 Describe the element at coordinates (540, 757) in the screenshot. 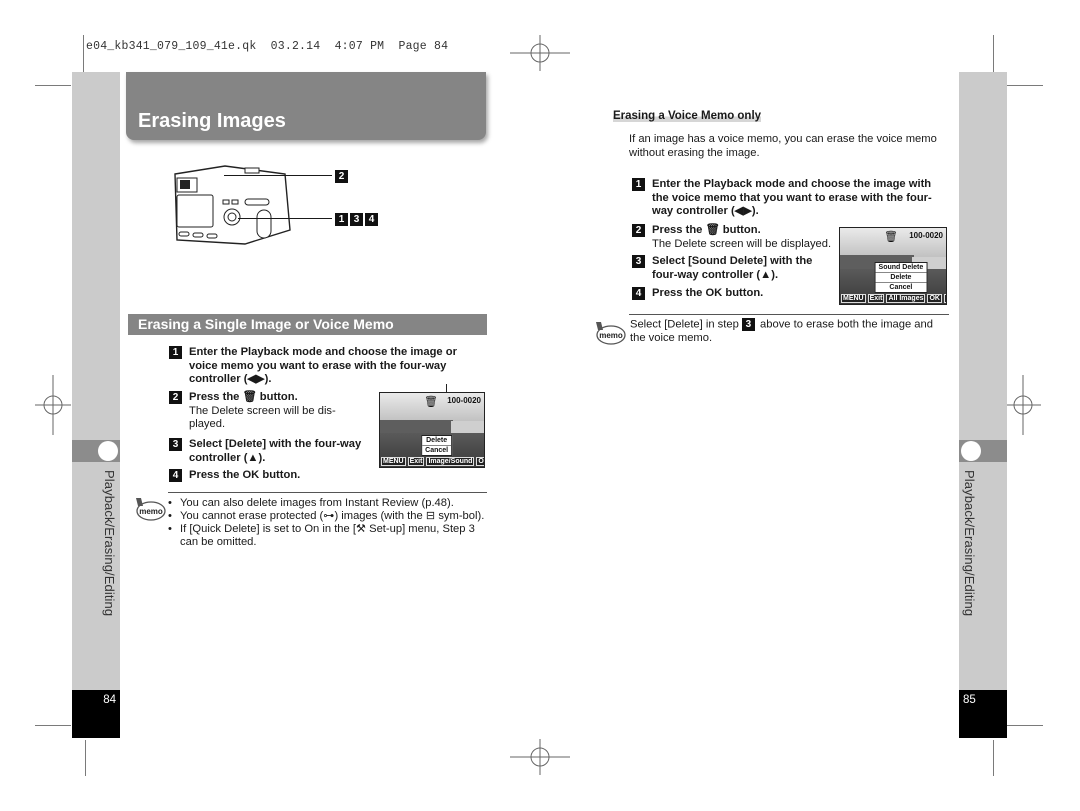

I see `registration-mark-bottom` at that location.